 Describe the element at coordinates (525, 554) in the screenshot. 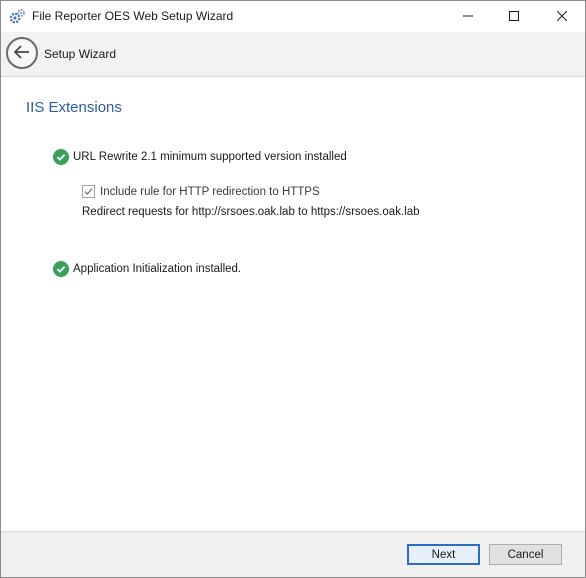

I see `cancel-button: Cancel` at that location.